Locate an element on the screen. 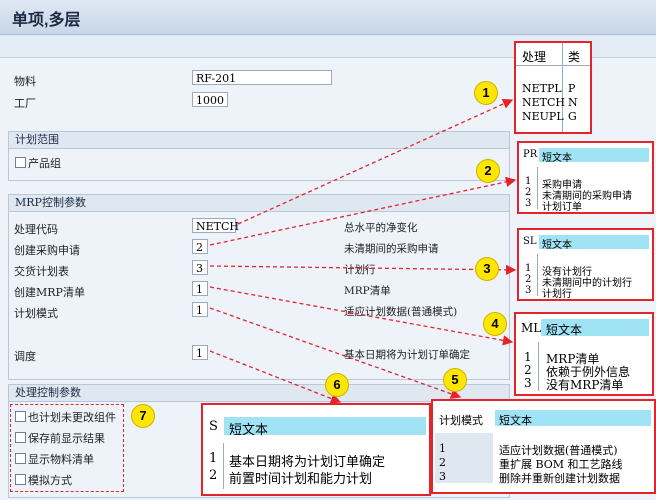 This screenshot has height=500, width=656. popup-header-cell: S is located at coordinates (213, 426).